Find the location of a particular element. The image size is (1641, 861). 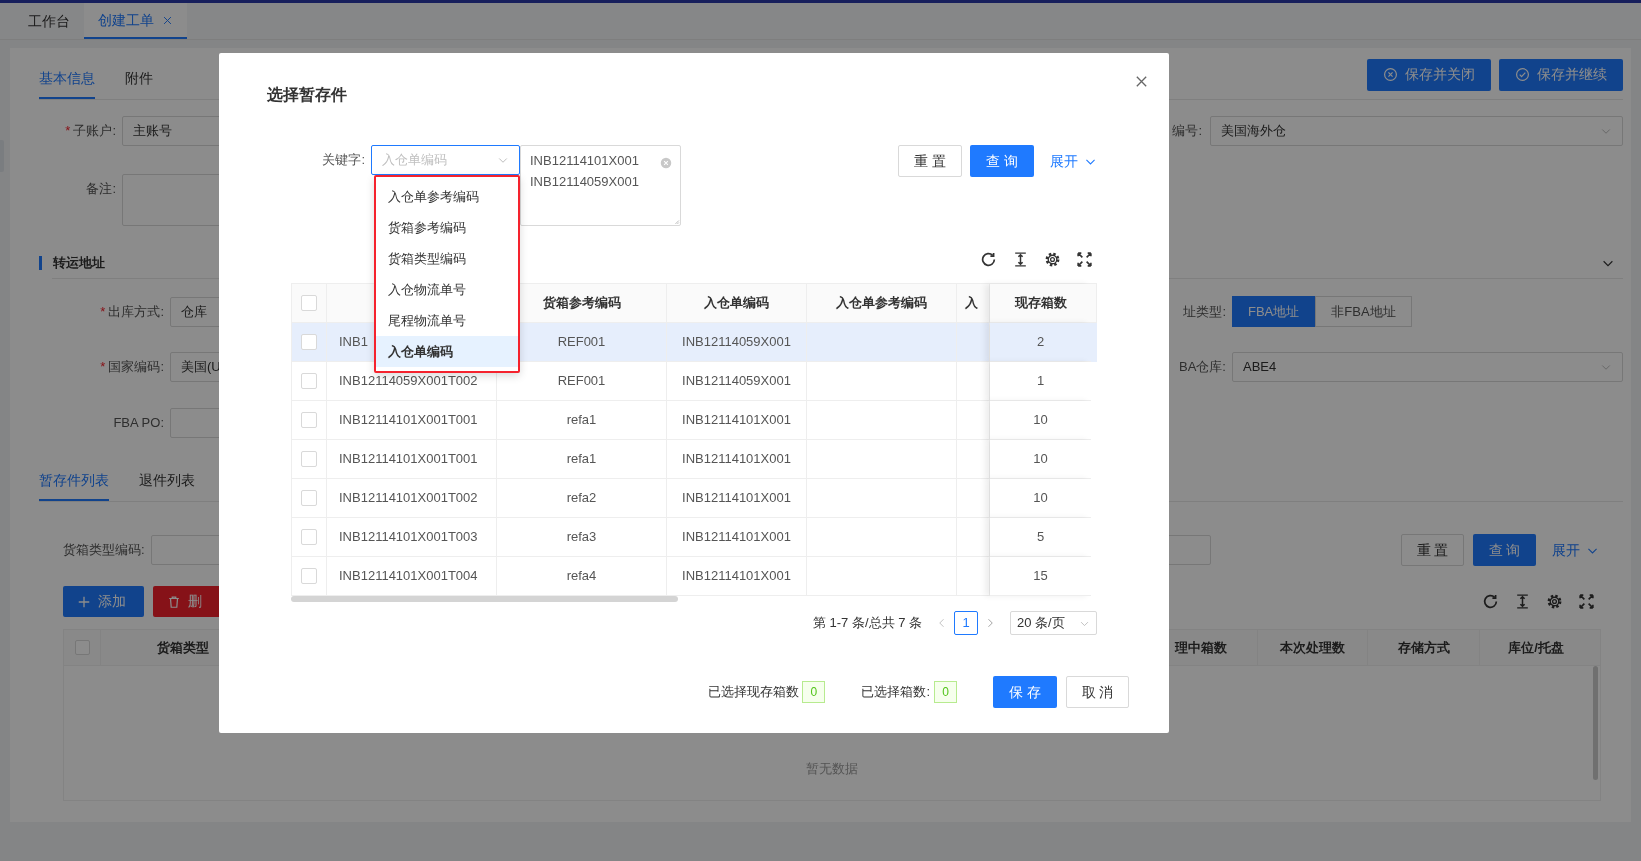

section-marker is located at coordinates (40, 263).